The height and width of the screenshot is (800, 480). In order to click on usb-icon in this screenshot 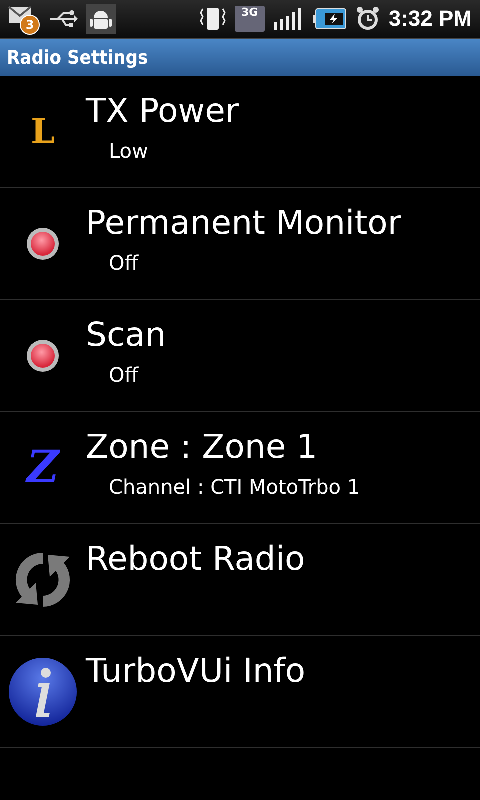, I will do `click(63, 19)`.